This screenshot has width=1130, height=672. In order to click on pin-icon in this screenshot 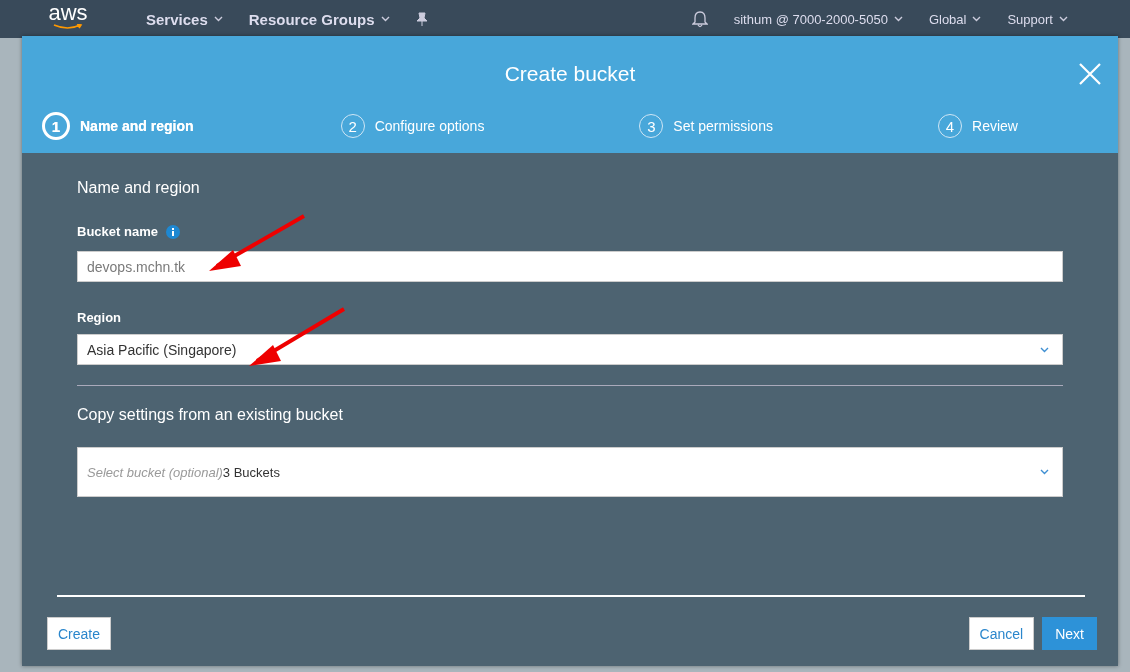, I will do `click(421, 19)`.